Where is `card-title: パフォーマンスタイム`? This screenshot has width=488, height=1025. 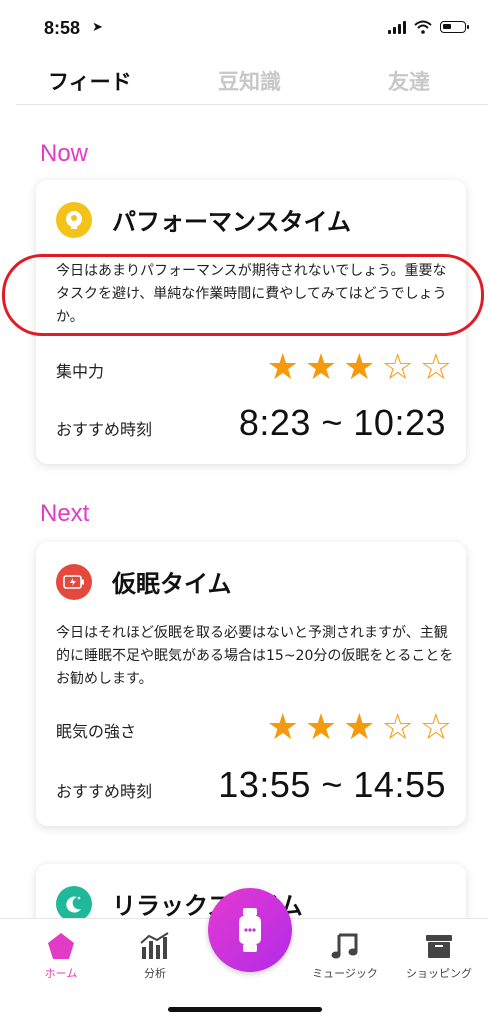 card-title: パフォーマンスタイム is located at coordinates (232, 222).